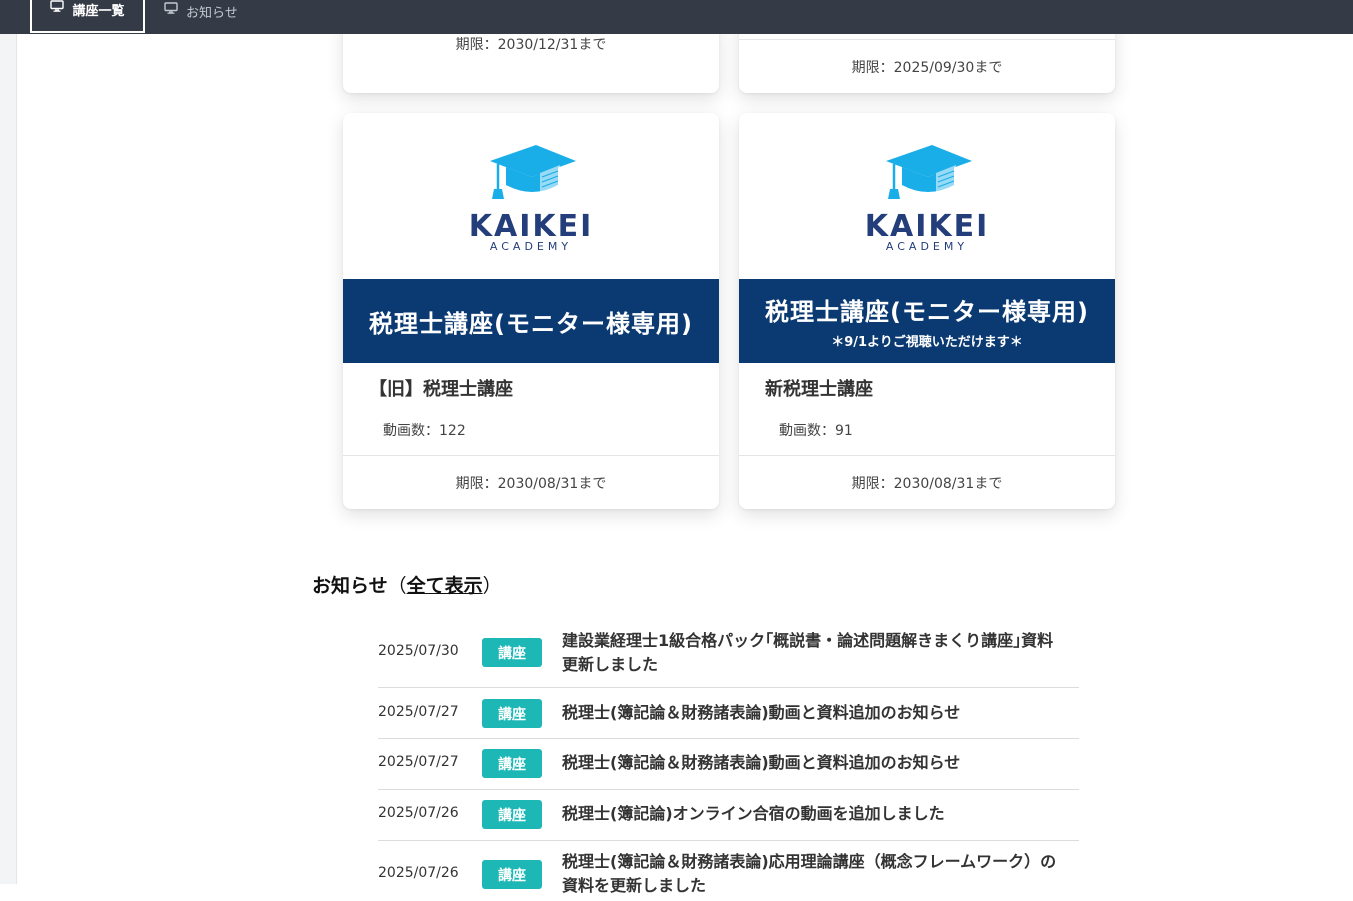  Describe the element at coordinates (212, 13) in the screenshot. I see `tab-label: お知らせ` at that location.